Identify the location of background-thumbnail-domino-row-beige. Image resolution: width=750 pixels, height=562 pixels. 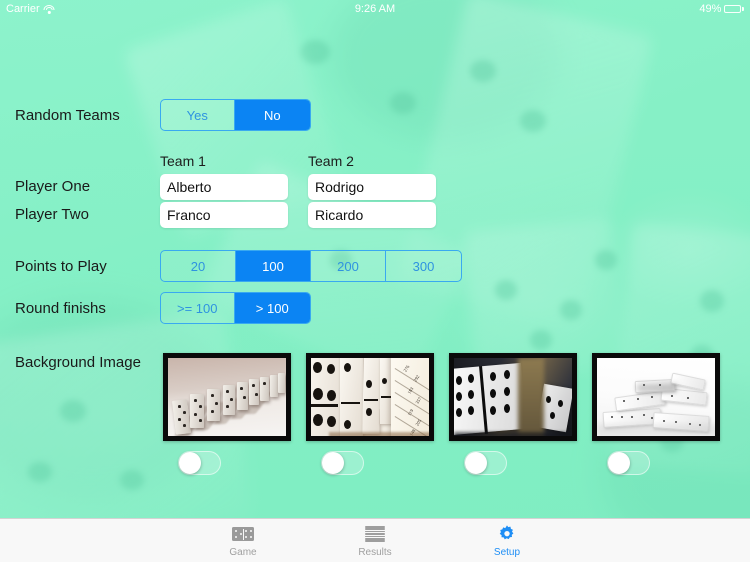
(227, 397).